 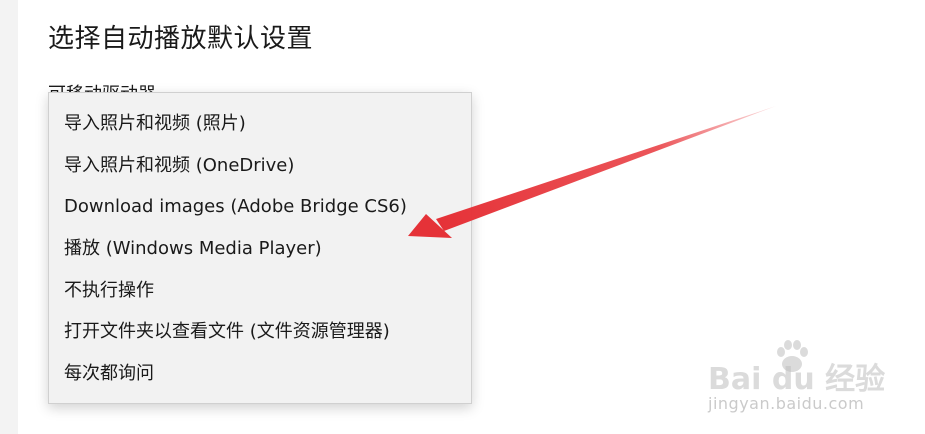 I want to click on watermark-logo: Bai du 经验, so click(x=797, y=379).